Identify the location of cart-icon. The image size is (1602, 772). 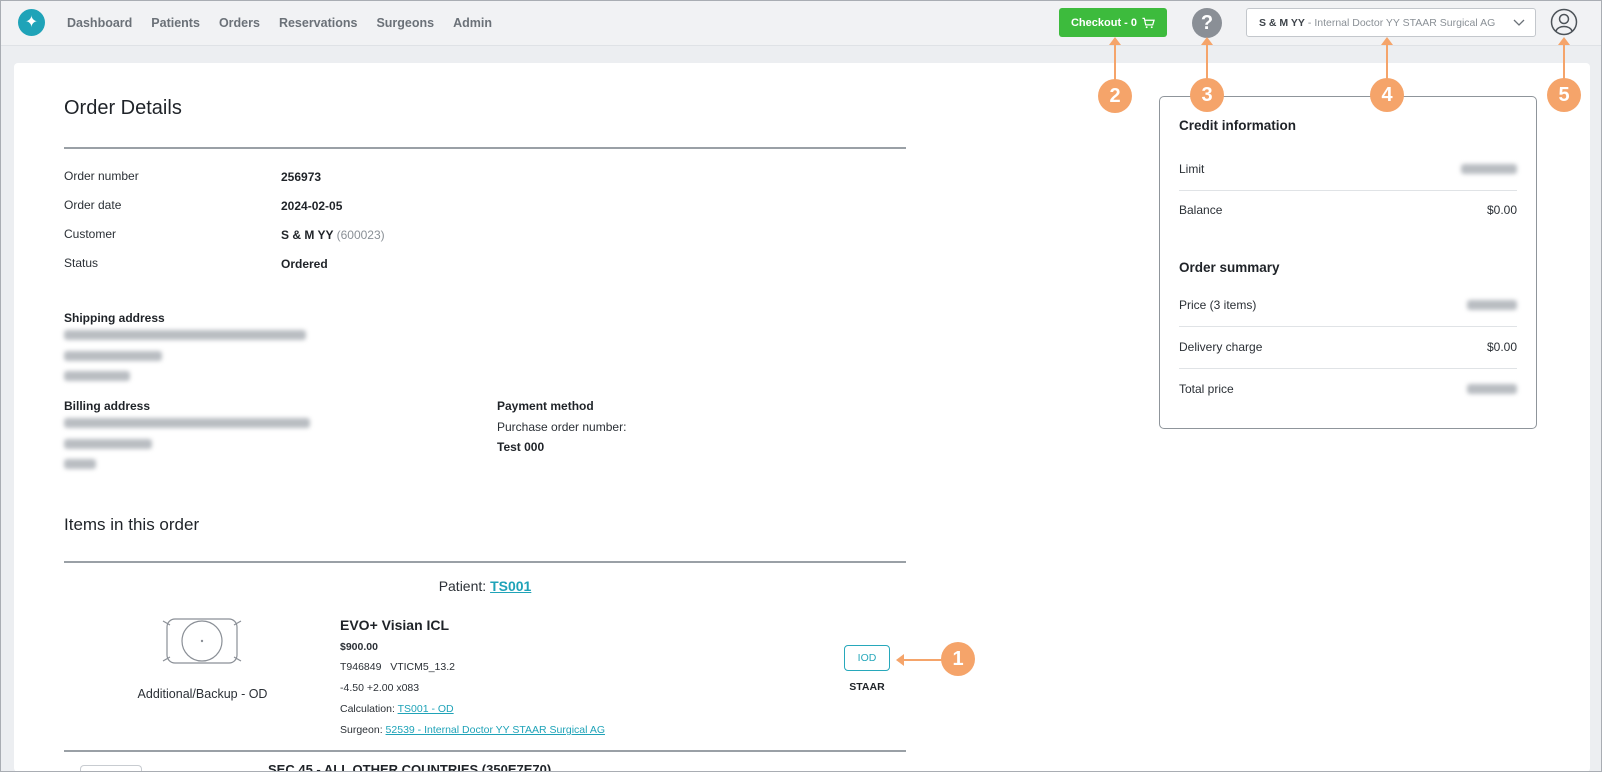
(1148, 22).